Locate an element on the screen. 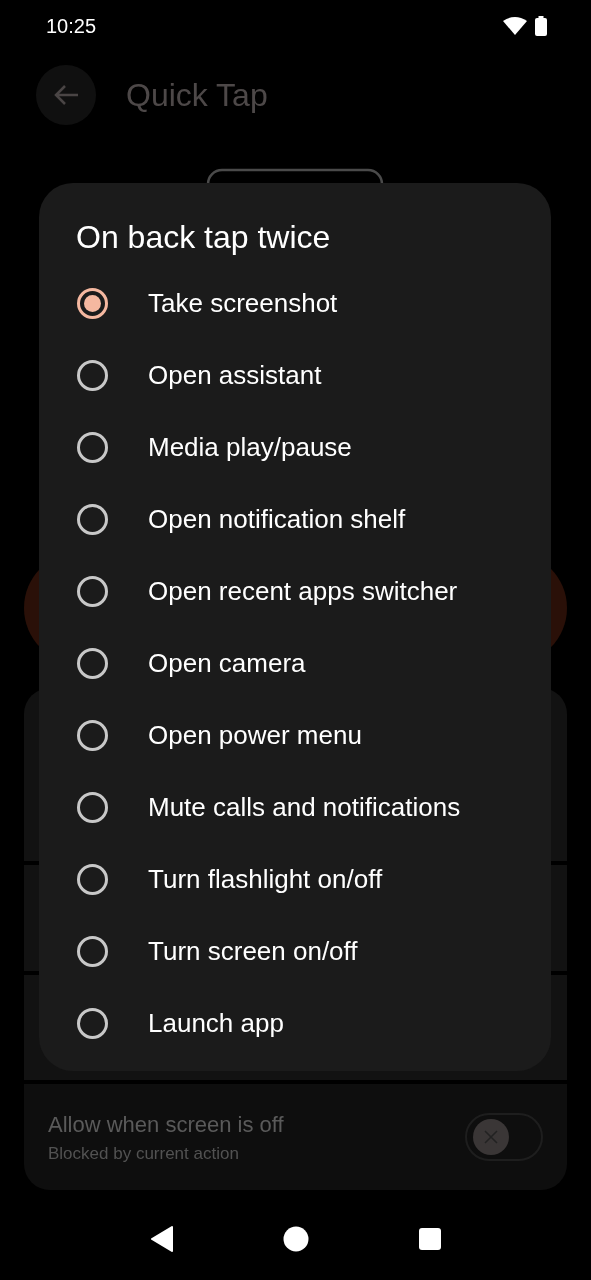 This screenshot has height=1280, width=591. wifi-icon is located at coordinates (515, 26).